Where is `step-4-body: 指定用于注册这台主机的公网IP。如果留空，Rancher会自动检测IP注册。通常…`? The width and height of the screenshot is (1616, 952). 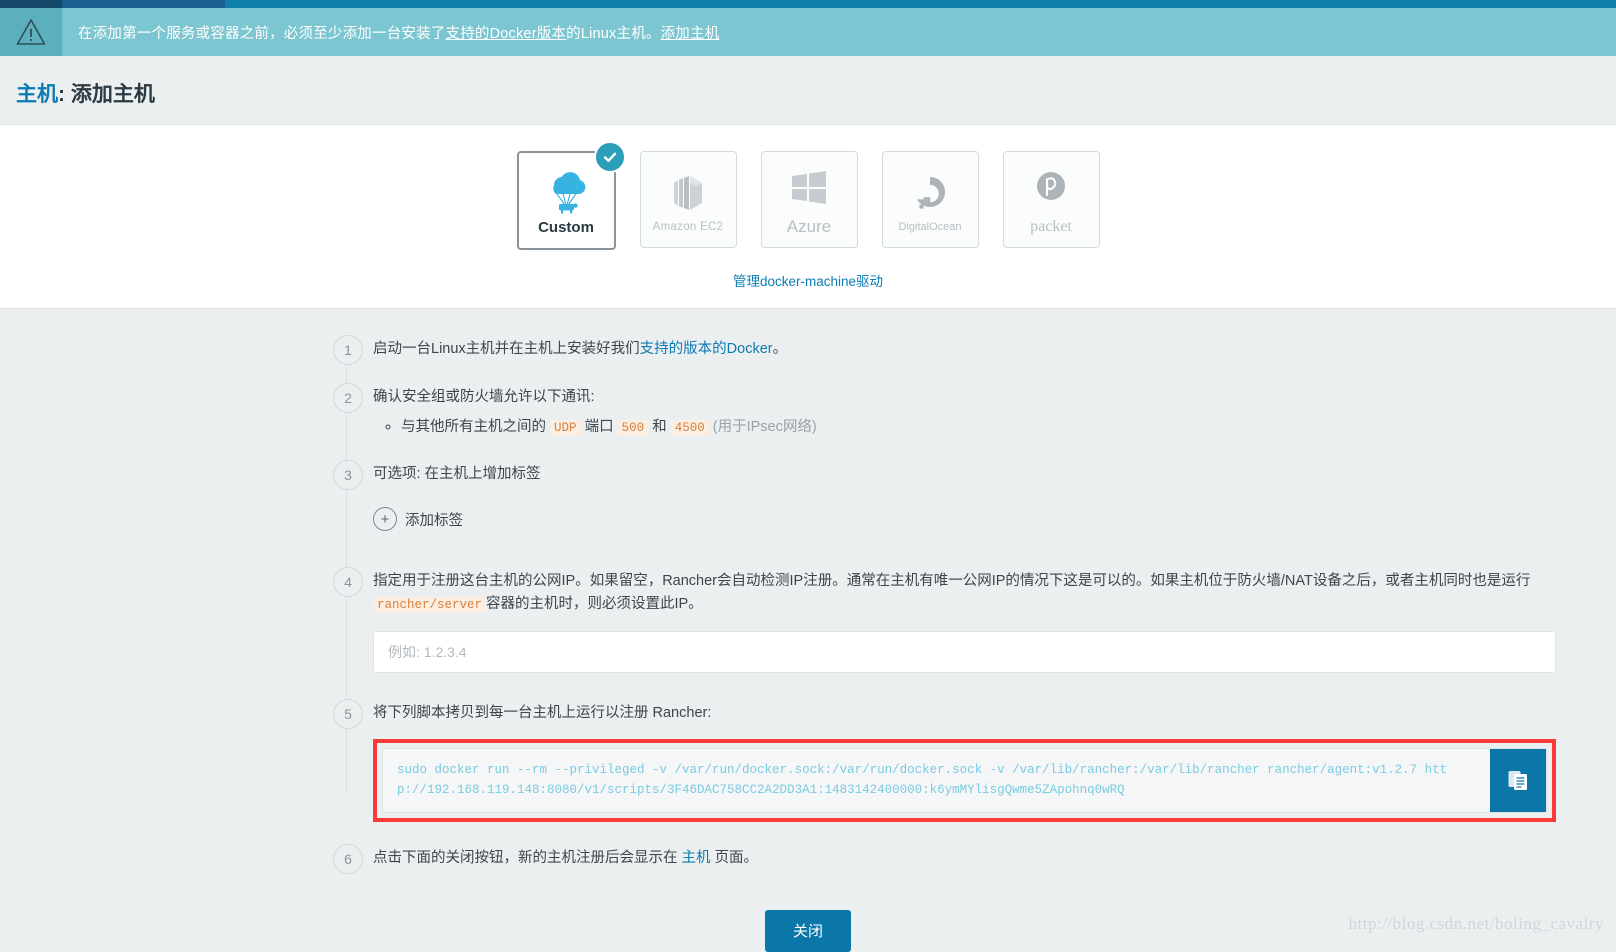 step-4-body: 指定用于注册这台主机的公网IP。如果留空，Rancher会自动检测IP注册。通常… is located at coordinates (964, 620).